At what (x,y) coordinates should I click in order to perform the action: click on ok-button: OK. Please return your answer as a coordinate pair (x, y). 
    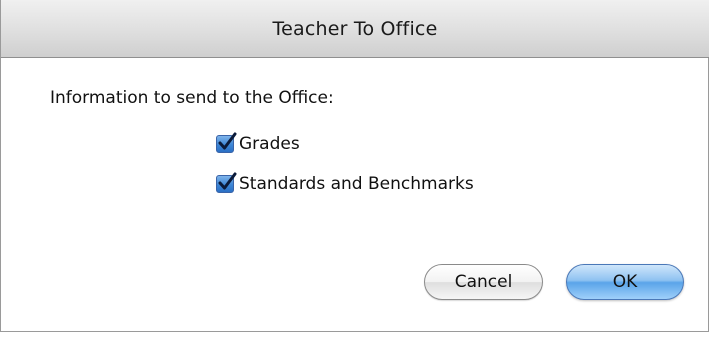
    Looking at the image, I should click on (625, 282).